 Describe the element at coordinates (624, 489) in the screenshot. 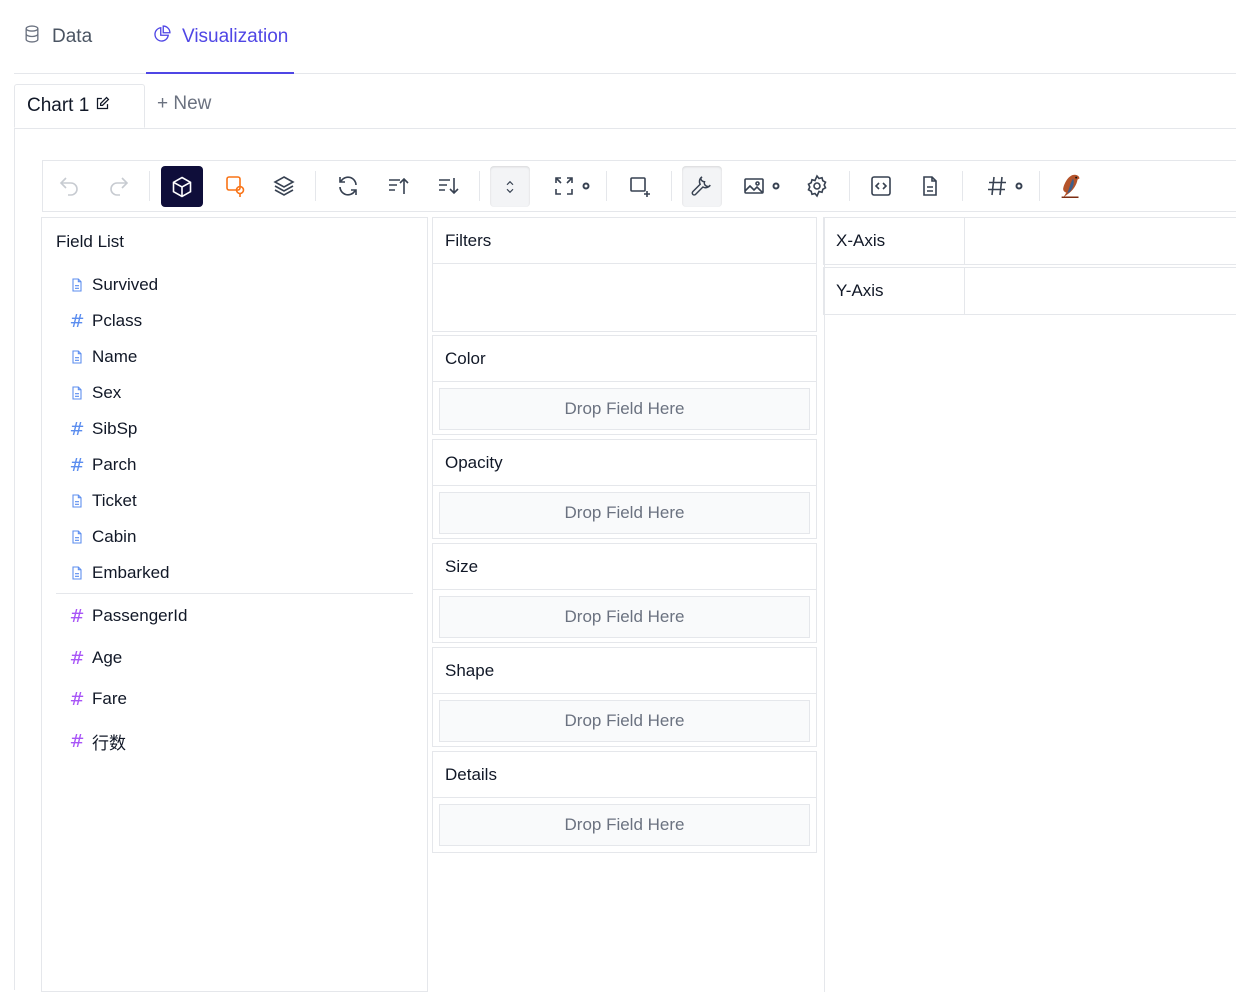

I see `opacity-box: Opacity Drop Field Here` at that location.